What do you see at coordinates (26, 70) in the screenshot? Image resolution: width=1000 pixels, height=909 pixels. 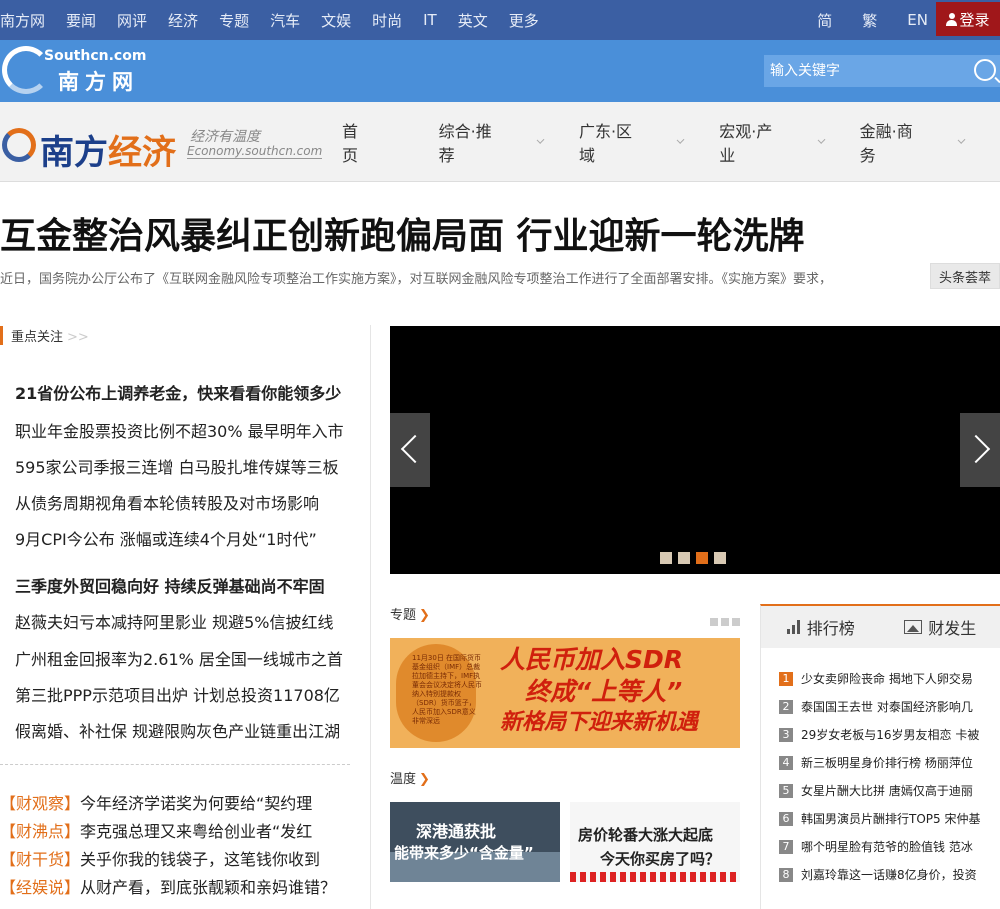 I see `logo-swirl-icon` at bounding box center [26, 70].